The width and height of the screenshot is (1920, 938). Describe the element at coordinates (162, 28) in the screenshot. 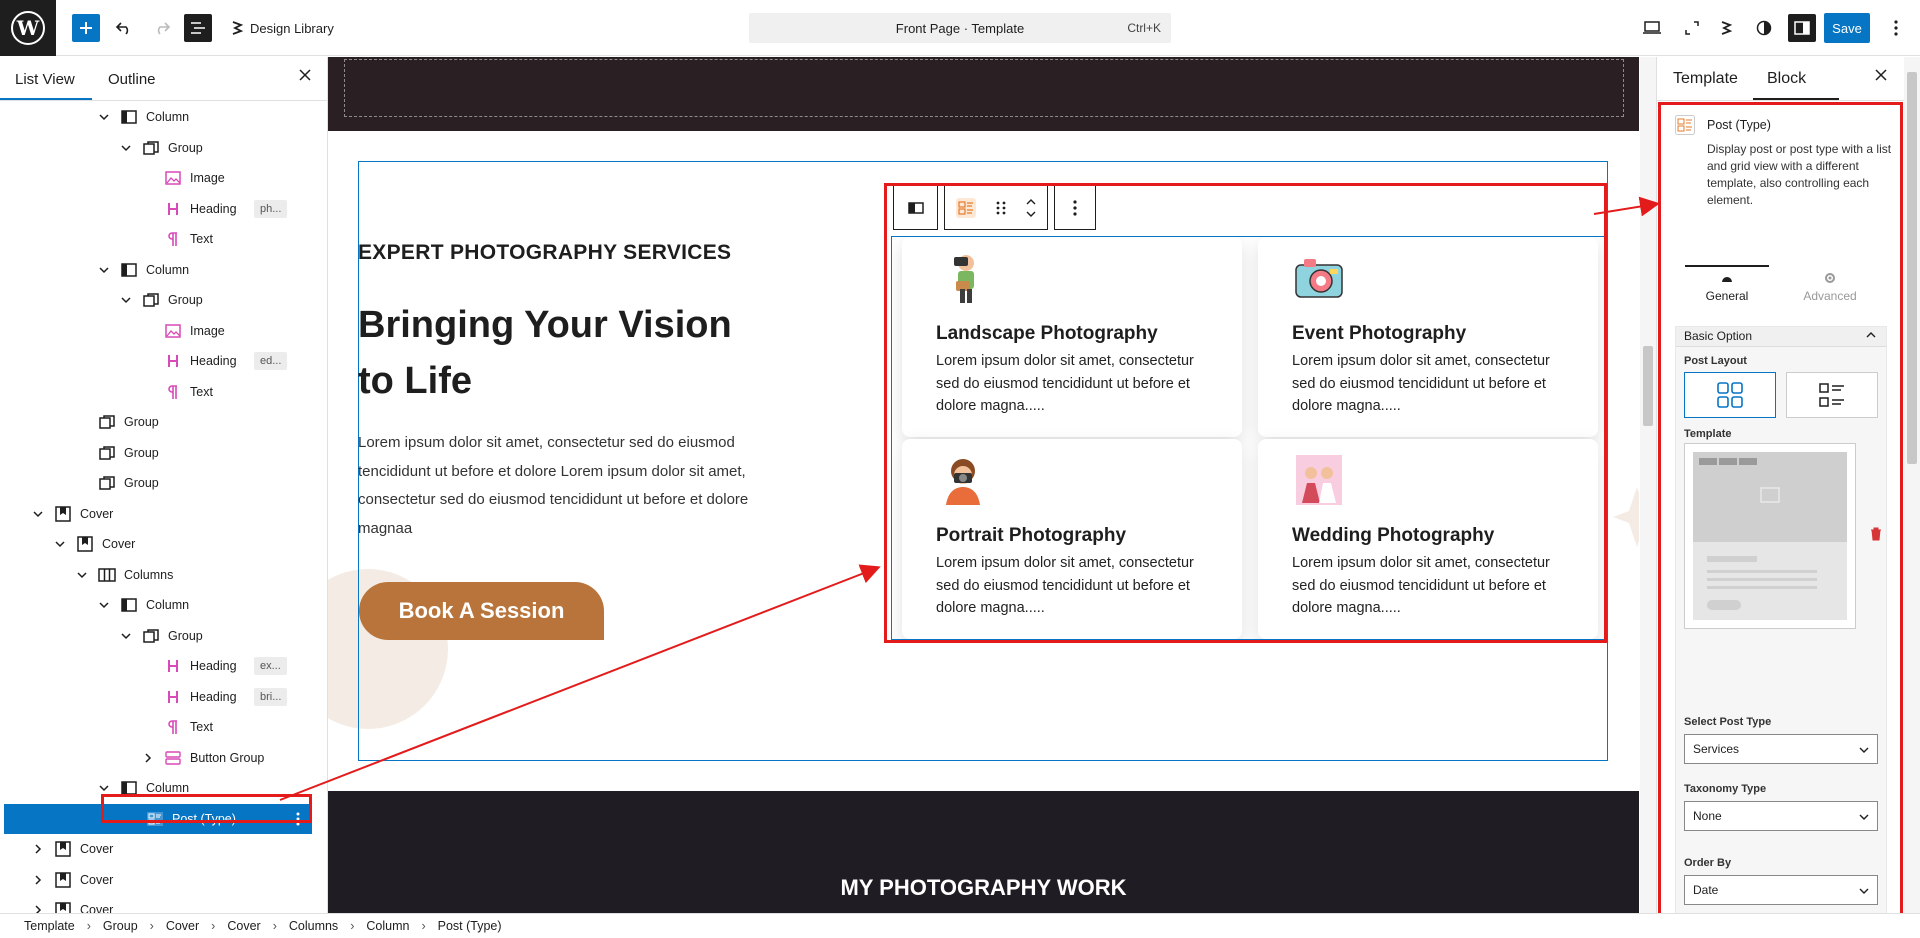

I see `redo-button` at that location.